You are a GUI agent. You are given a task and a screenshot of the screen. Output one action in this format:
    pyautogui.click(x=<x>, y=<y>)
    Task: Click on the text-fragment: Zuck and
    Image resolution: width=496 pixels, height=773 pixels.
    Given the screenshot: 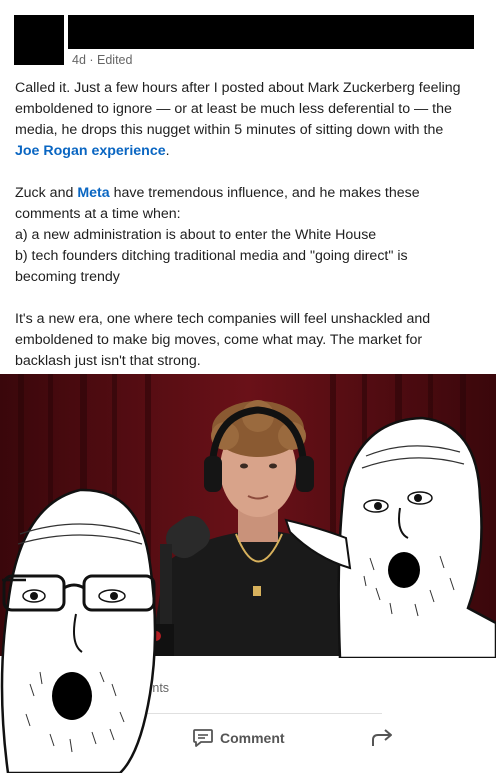 What is the action you would take?
    pyautogui.click(x=46, y=193)
    